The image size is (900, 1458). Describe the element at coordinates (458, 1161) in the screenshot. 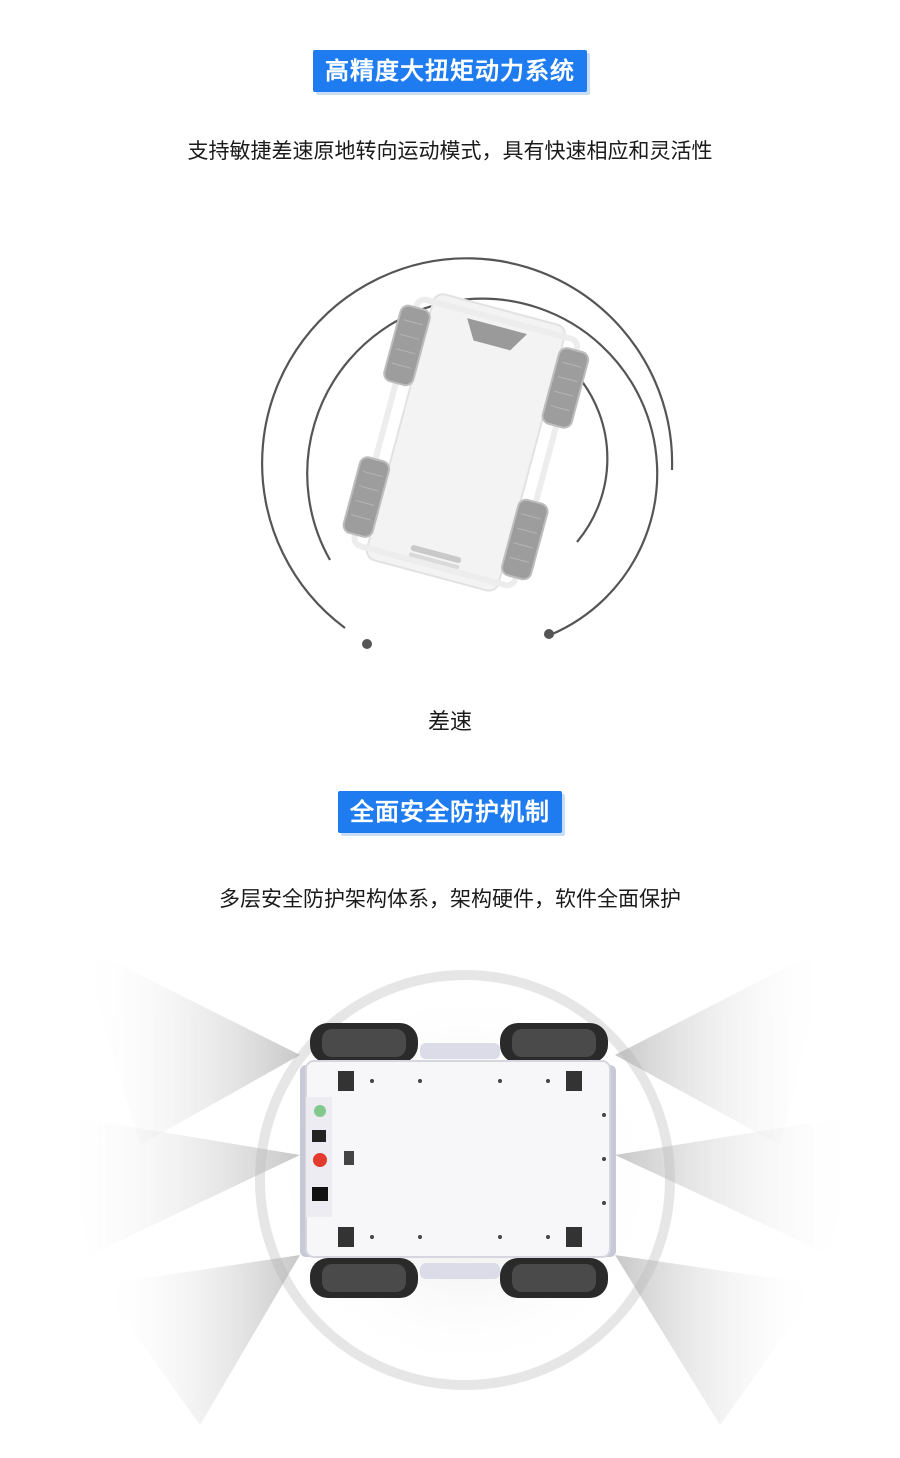

I see `robot-chassis-topview` at that location.